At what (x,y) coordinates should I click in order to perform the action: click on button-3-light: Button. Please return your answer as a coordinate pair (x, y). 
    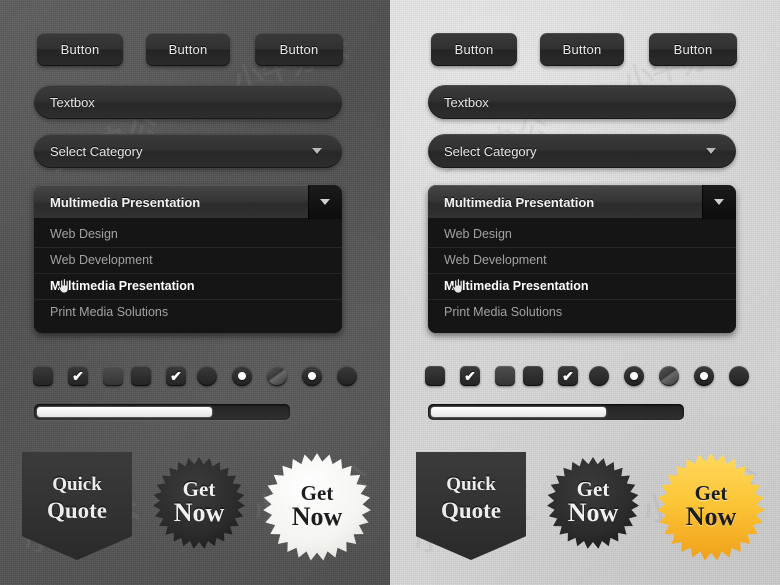
    Looking at the image, I should click on (693, 49).